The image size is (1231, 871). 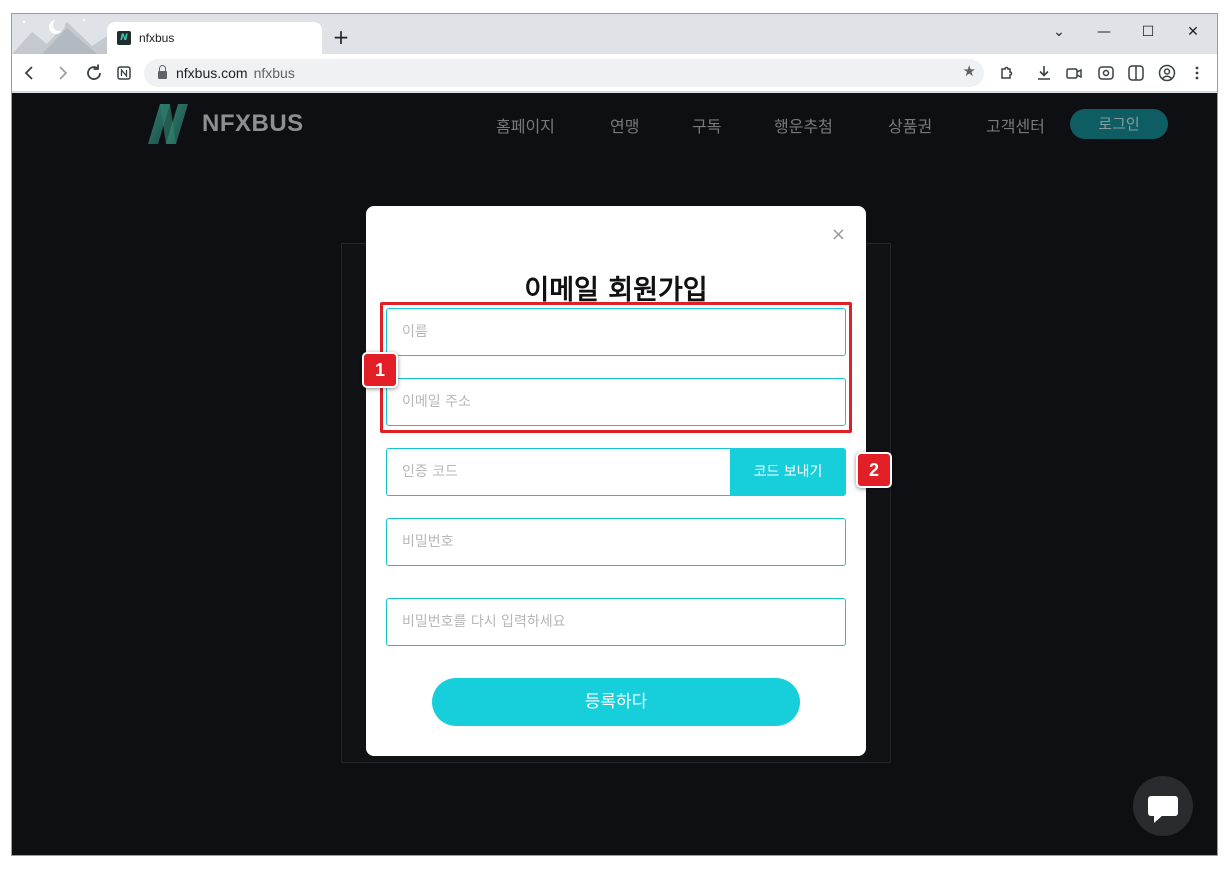 I want to click on login-button: 로그인, so click(x=1119, y=124).